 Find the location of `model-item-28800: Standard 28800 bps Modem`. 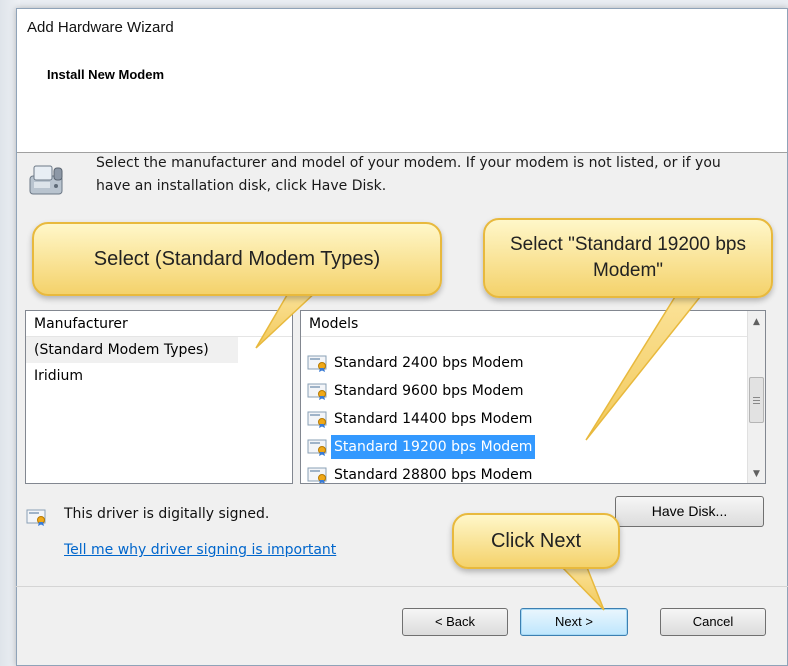

model-item-28800: Standard 28800 bps Modem is located at coordinates (421, 473).